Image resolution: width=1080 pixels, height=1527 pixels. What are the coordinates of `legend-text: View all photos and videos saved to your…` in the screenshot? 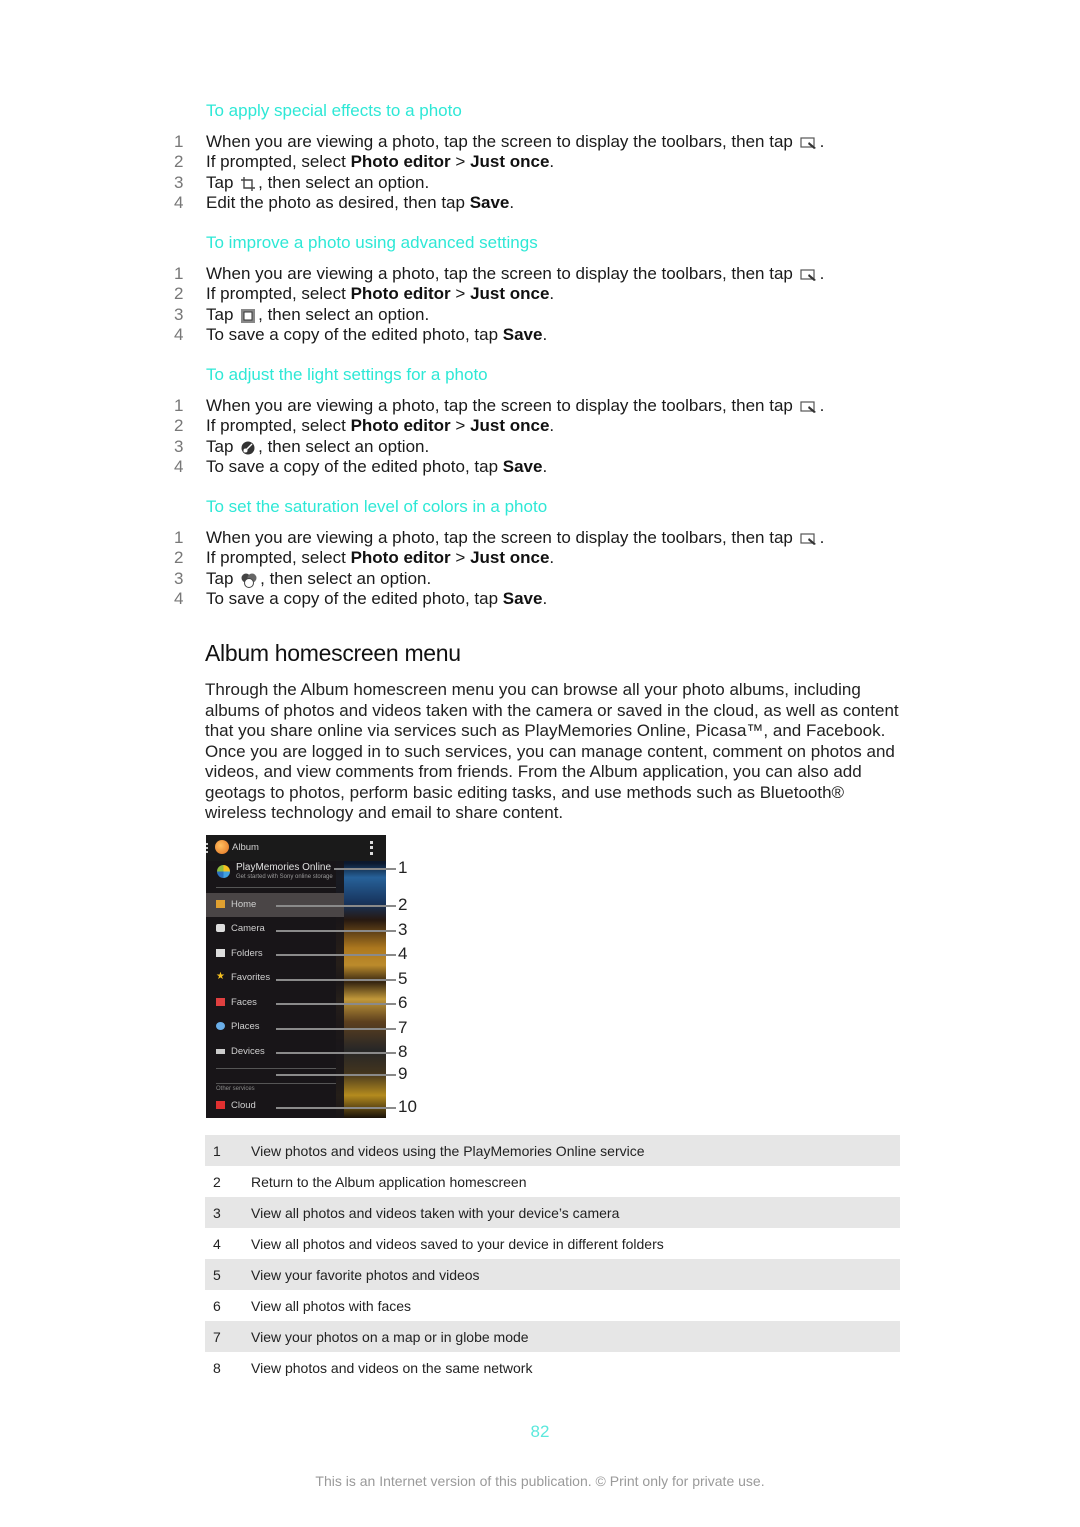 It's located at (457, 1243).